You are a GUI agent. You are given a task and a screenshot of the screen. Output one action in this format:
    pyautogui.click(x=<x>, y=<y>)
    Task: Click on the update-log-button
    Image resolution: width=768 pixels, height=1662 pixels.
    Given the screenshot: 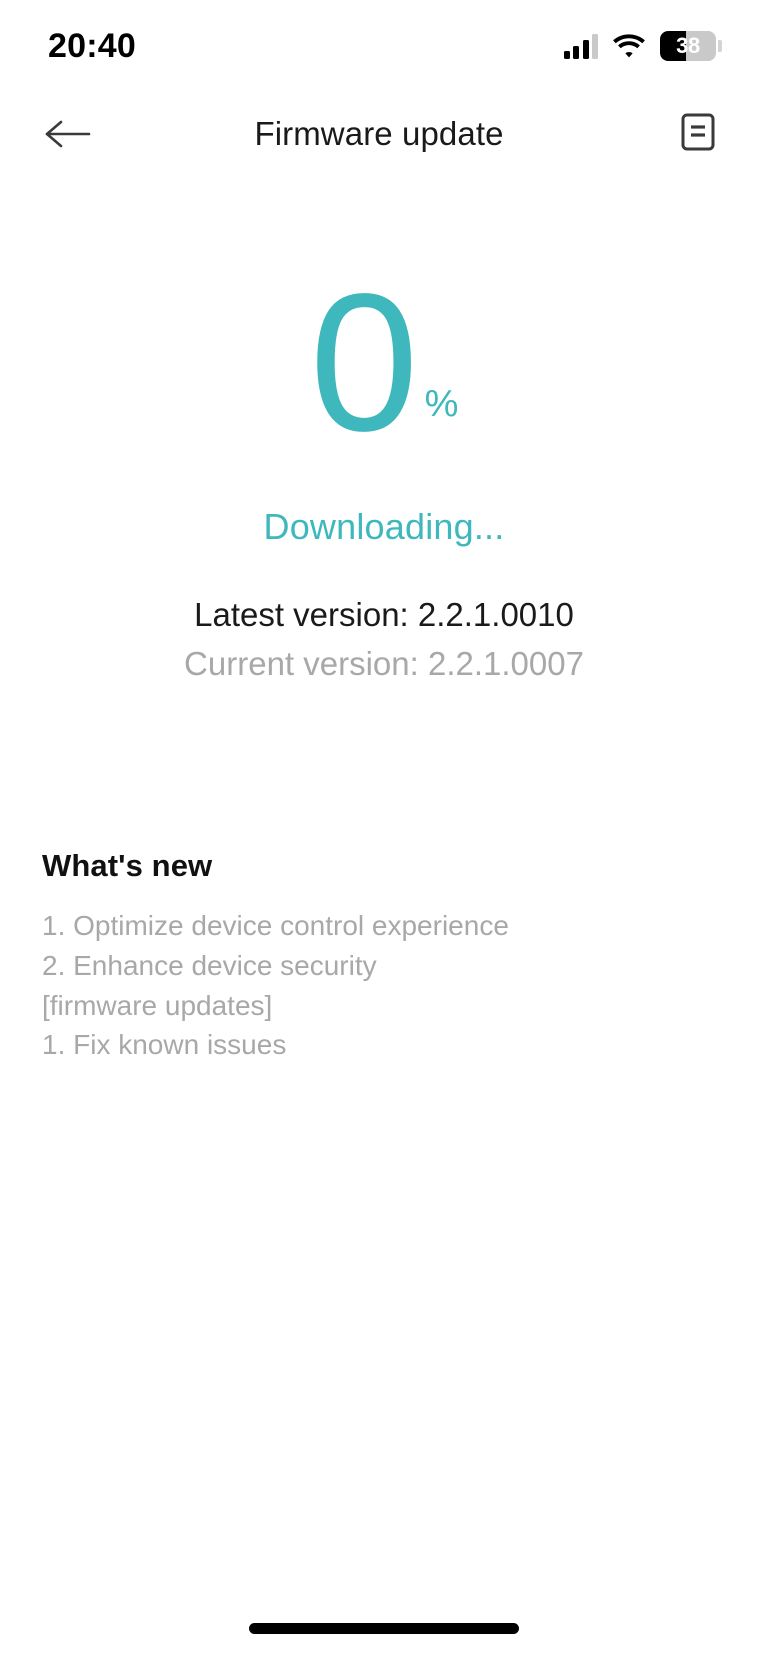 What is the action you would take?
    pyautogui.click(x=698, y=134)
    